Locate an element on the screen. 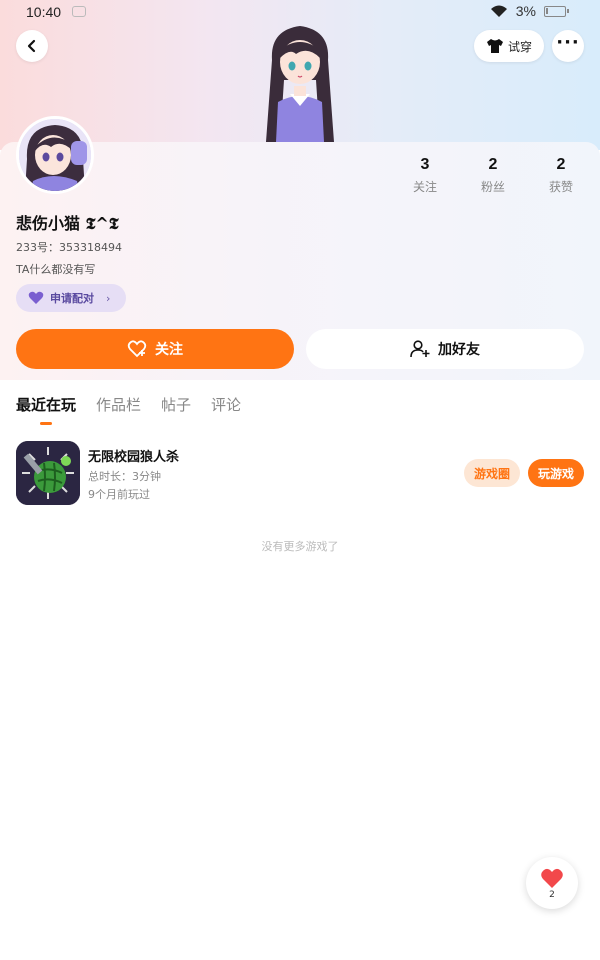 The width and height of the screenshot is (600, 960). stat-likes: 2 获赞 is located at coordinates (561, 175).